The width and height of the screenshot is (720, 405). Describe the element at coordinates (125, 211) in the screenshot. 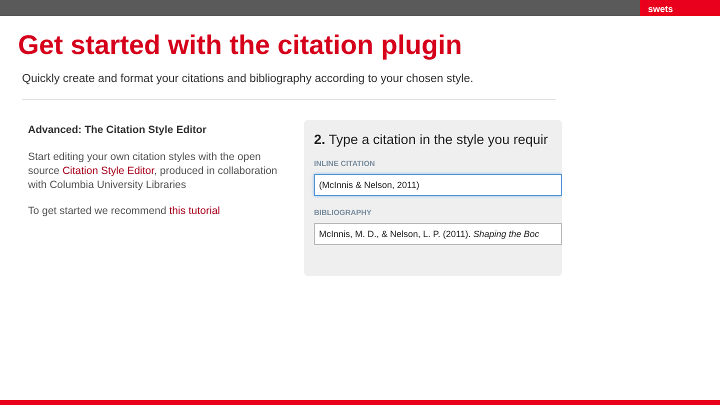

I see `paragraph: To get started we recommend this tutorial` at that location.